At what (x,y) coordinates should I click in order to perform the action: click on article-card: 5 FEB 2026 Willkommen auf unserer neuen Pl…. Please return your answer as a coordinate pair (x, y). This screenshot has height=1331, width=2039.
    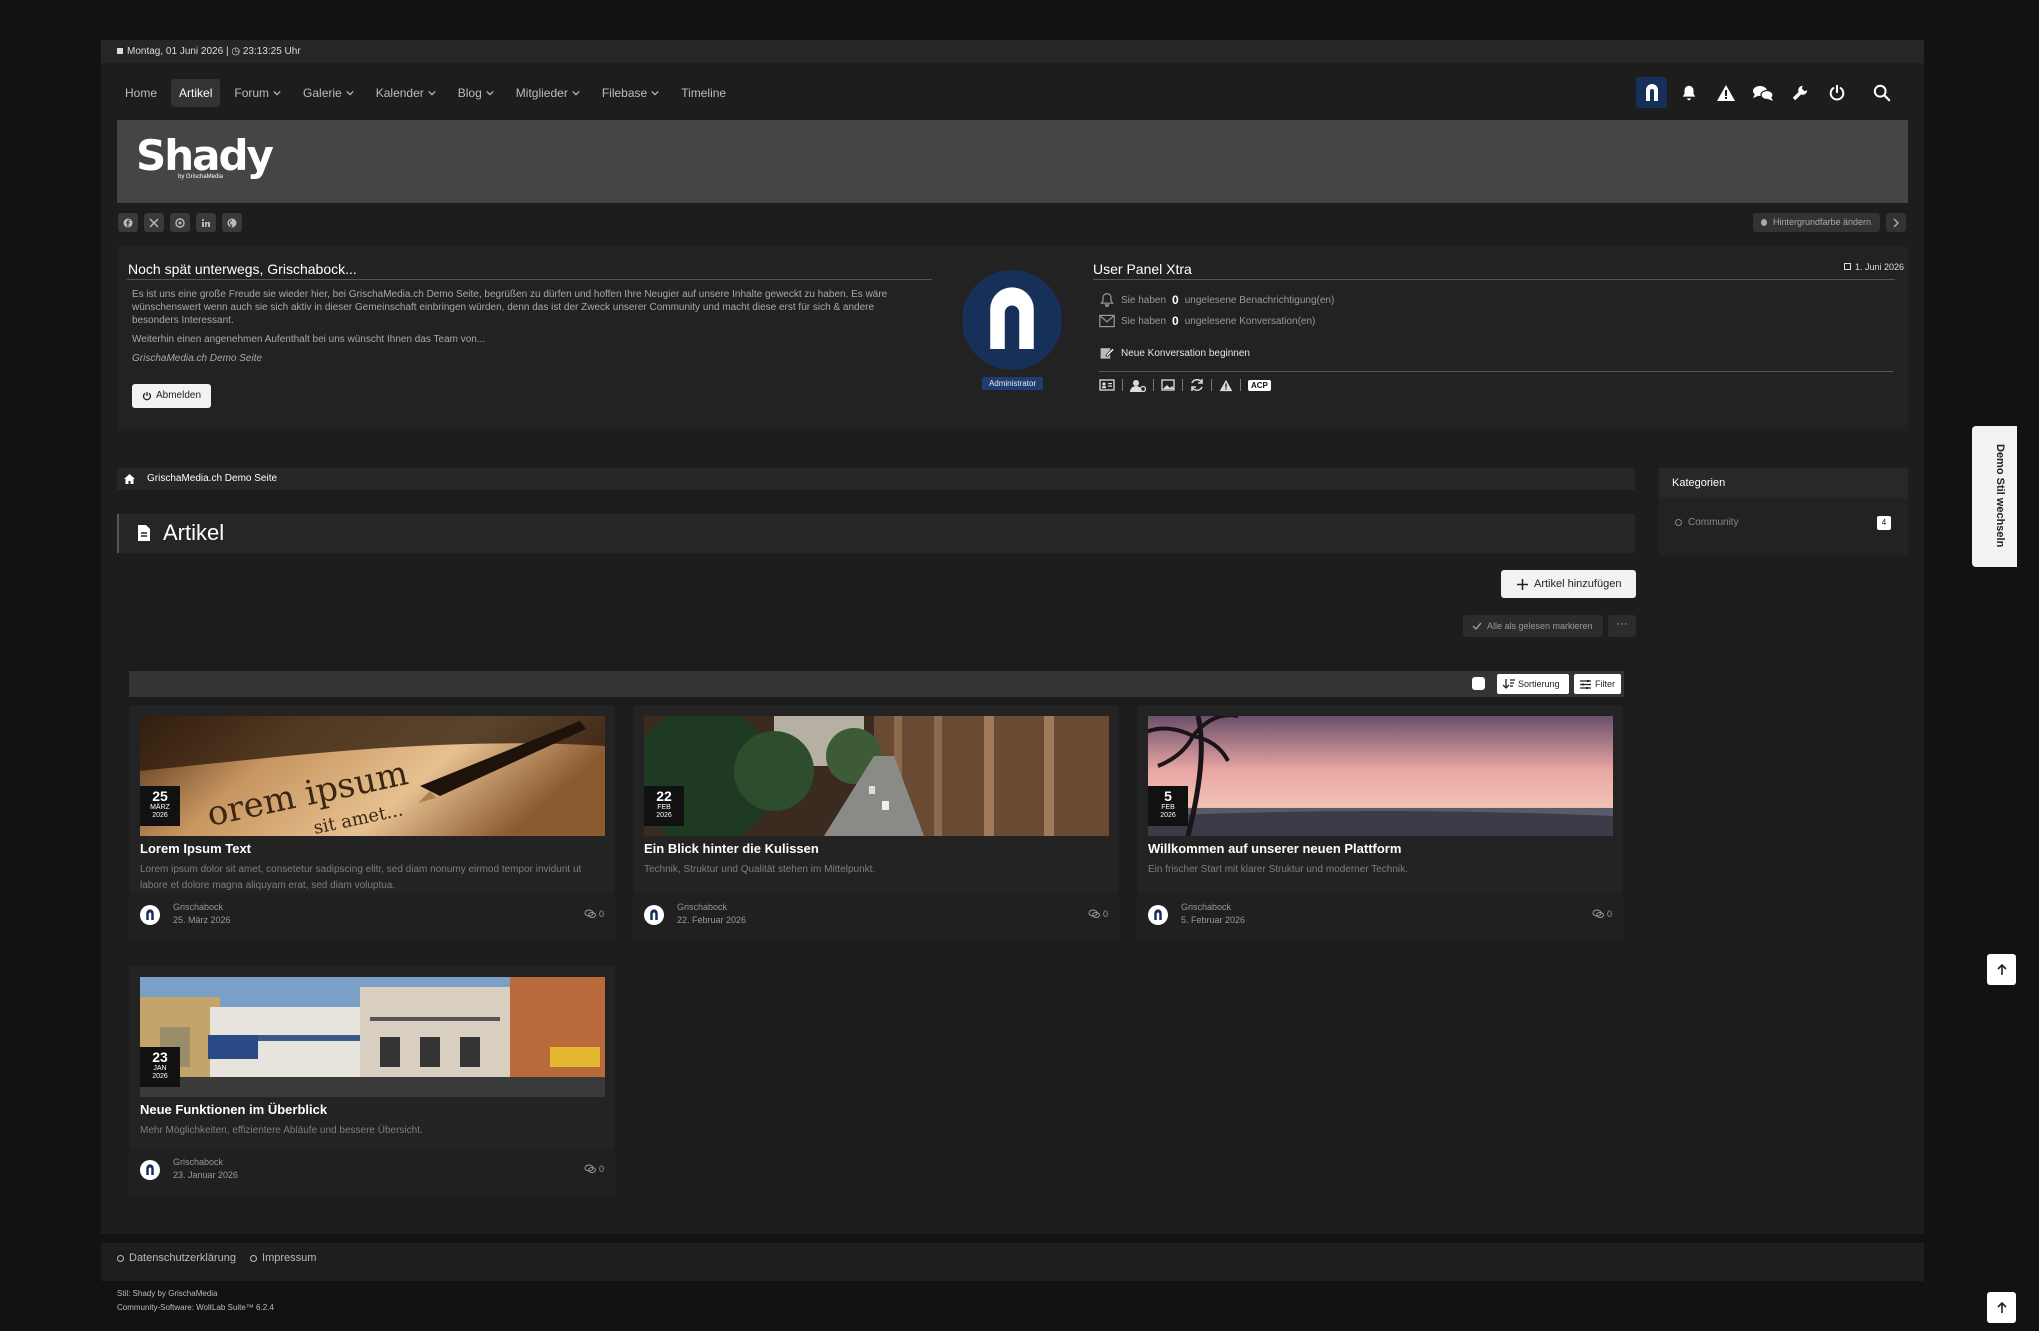
    Looking at the image, I should click on (1380, 823).